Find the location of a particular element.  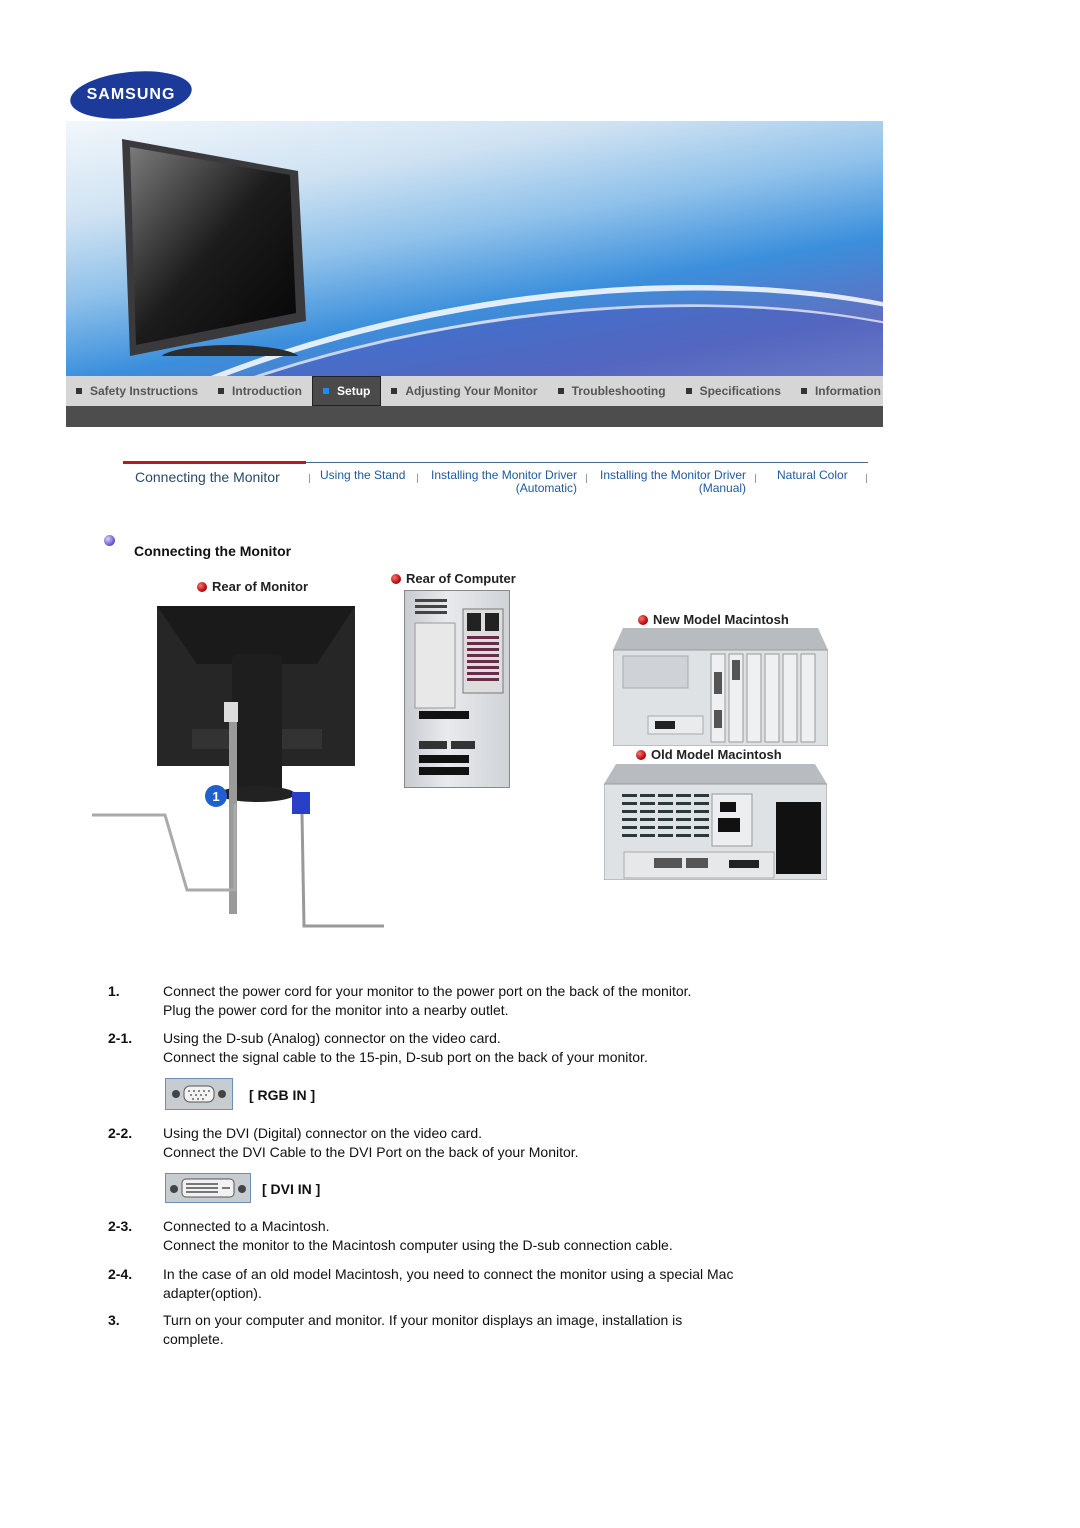

step-number: 2-3. is located at coordinates (120, 1226).